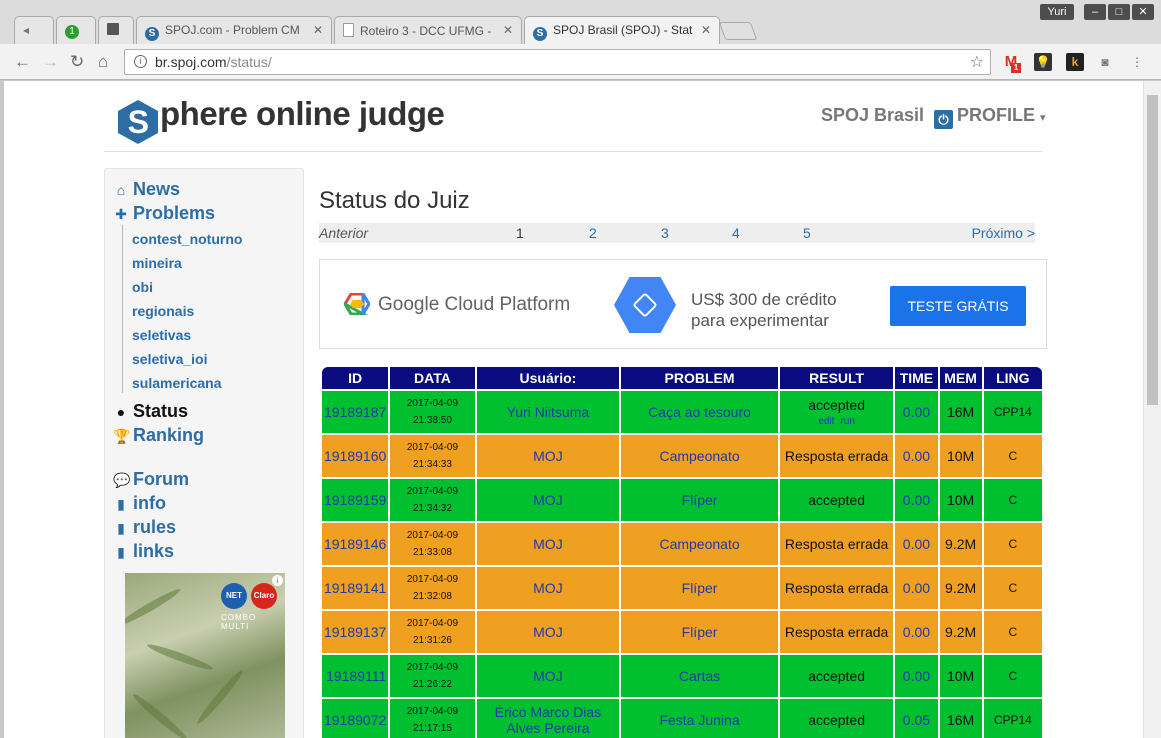 This screenshot has width=1161, height=738. I want to click on maximize-icon: □, so click(1119, 12).